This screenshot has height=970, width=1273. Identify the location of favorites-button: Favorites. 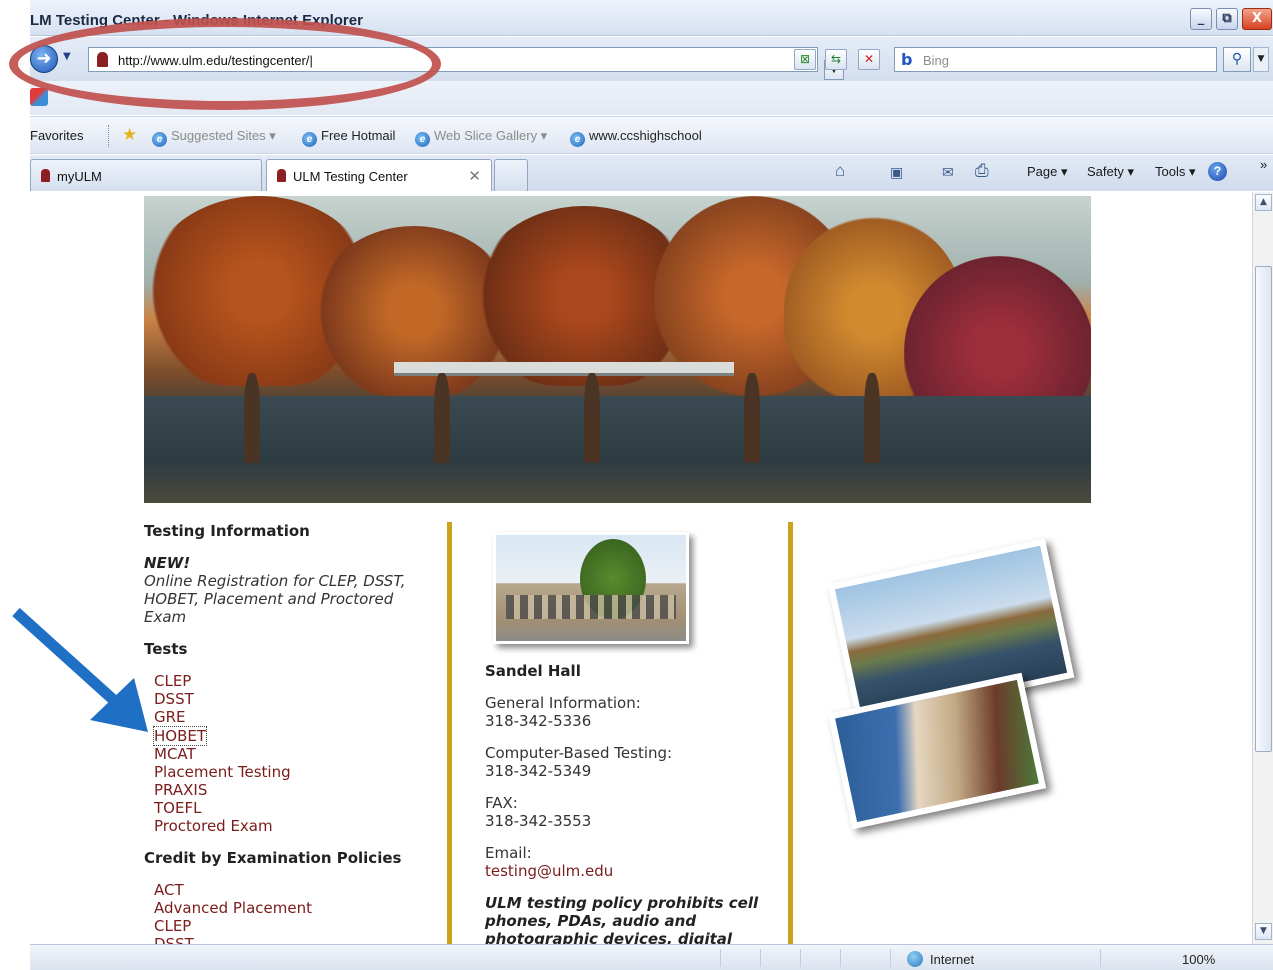
(56, 135).